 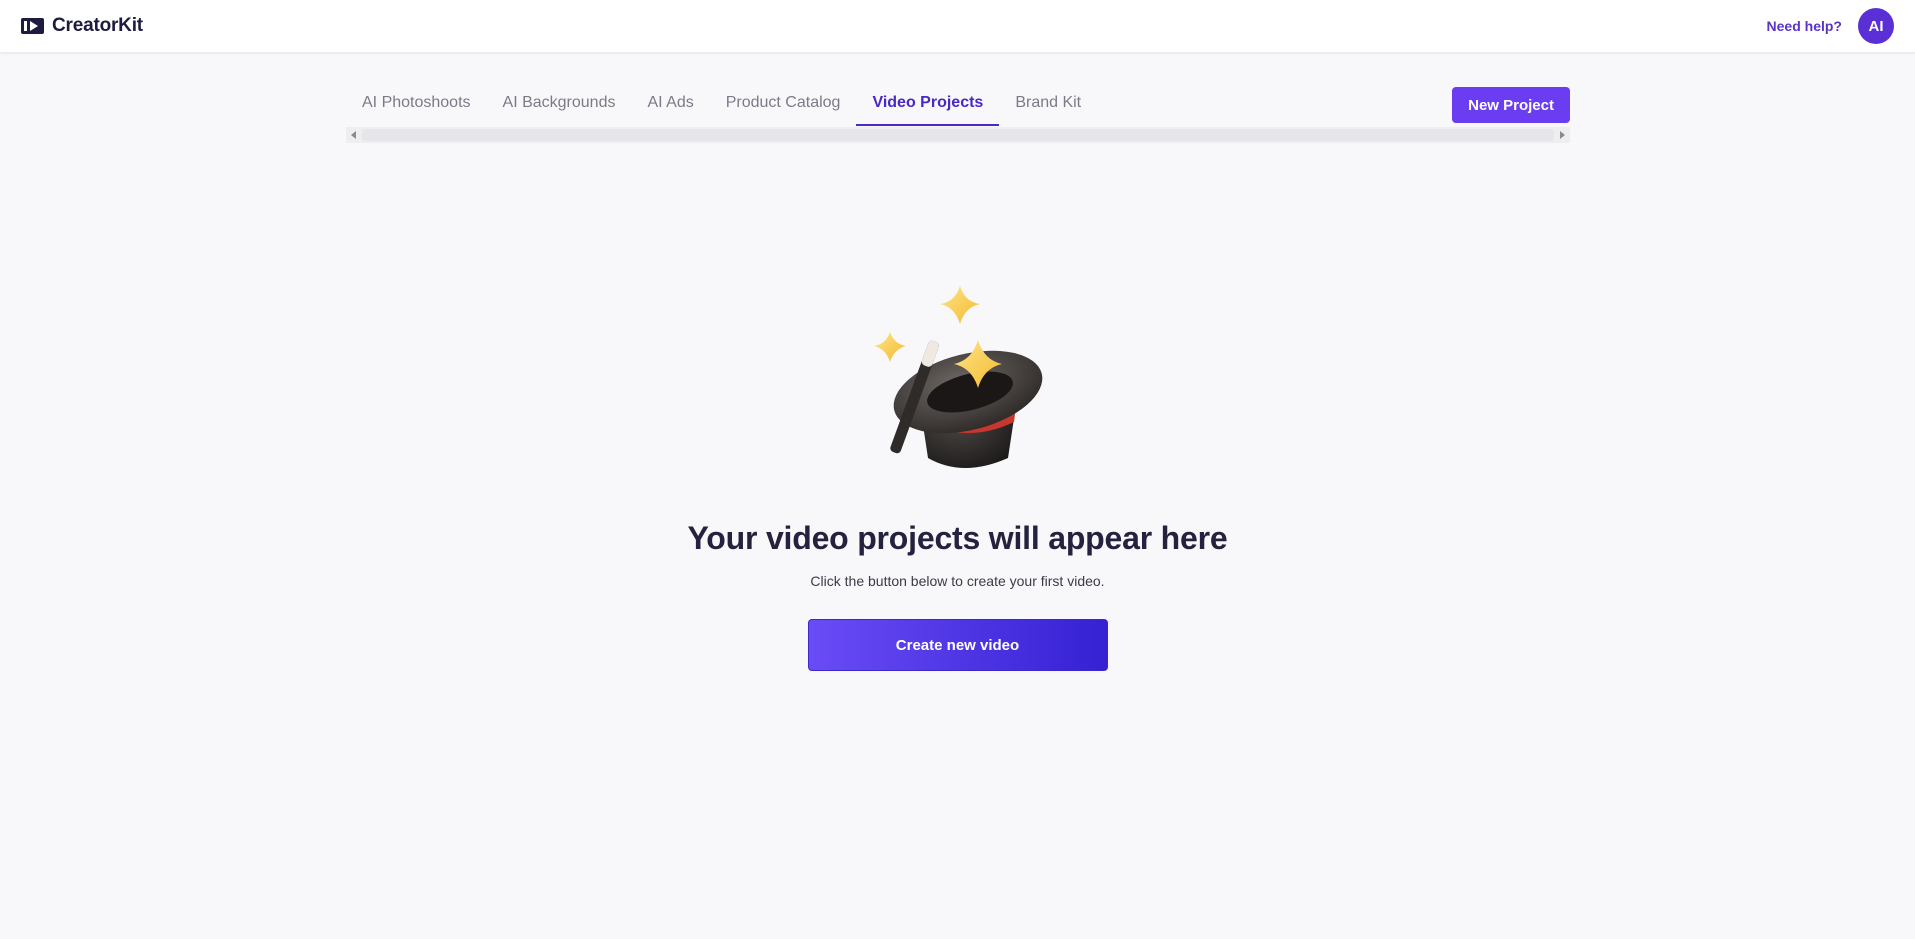 I want to click on empty-state-title: Your video projects will appear here, so click(x=957, y=538).